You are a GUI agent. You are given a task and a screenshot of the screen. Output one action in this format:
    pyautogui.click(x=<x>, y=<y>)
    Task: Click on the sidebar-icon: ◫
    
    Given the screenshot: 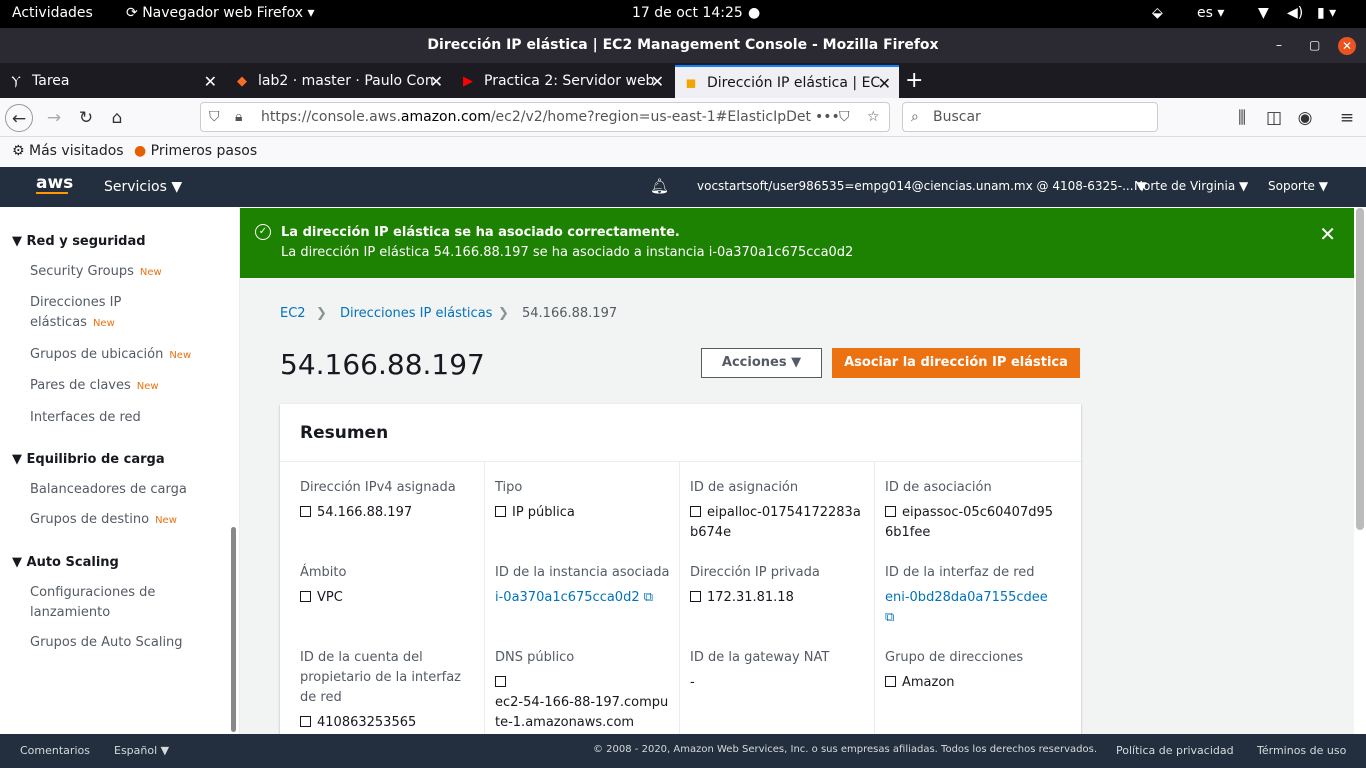 What is the action you would take?
    pyautogui.click(x=1274, y=118)
    